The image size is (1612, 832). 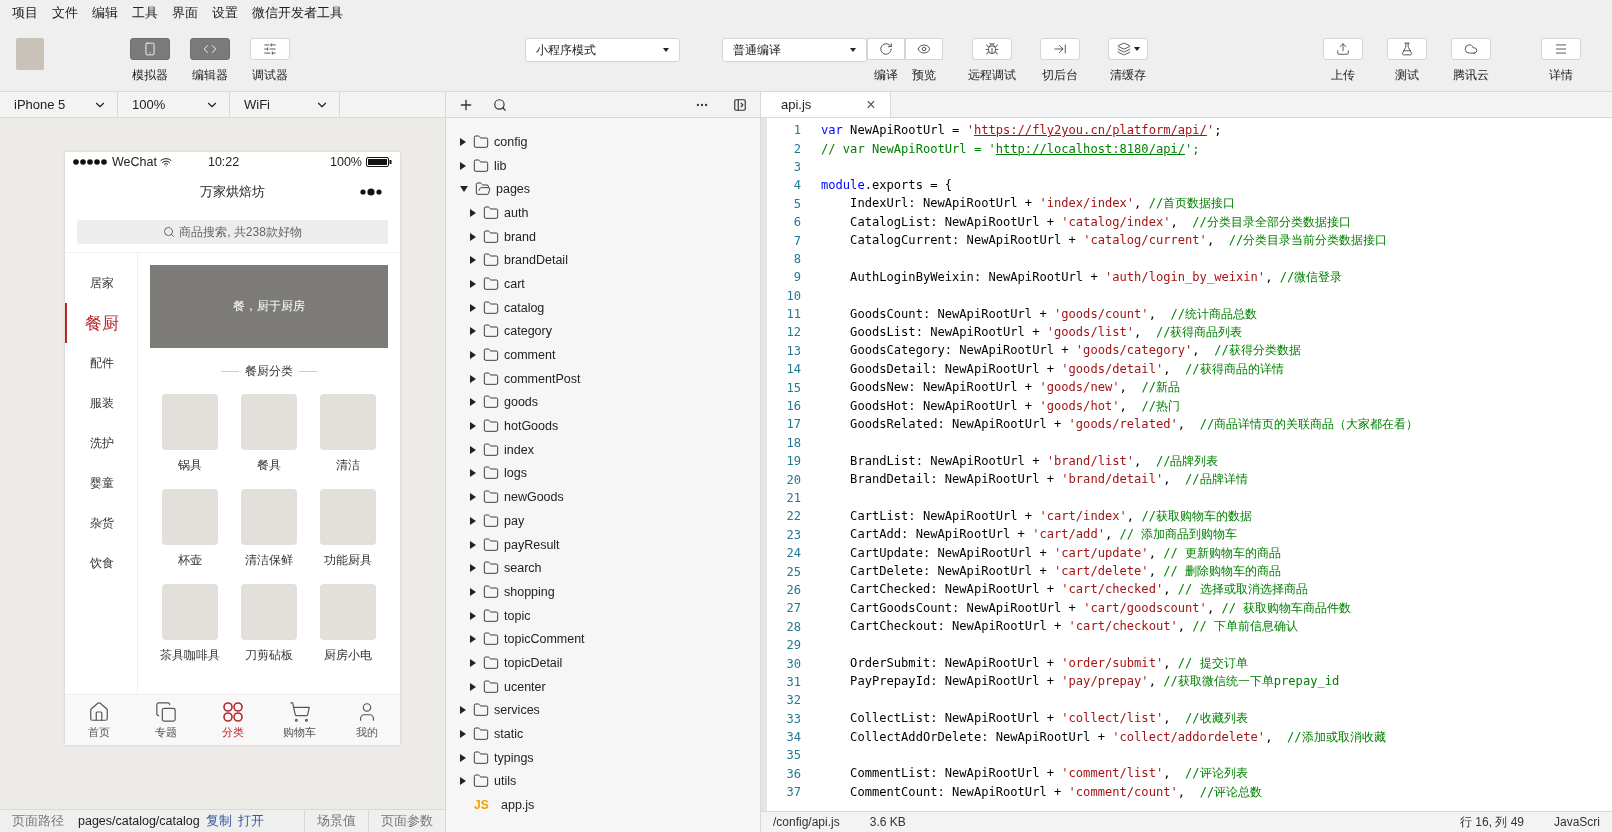 I want to click on code-line: var NewApiRootUrl = 'https://fly2you.cn/platform/api/';, so click(x=1021, y=130).